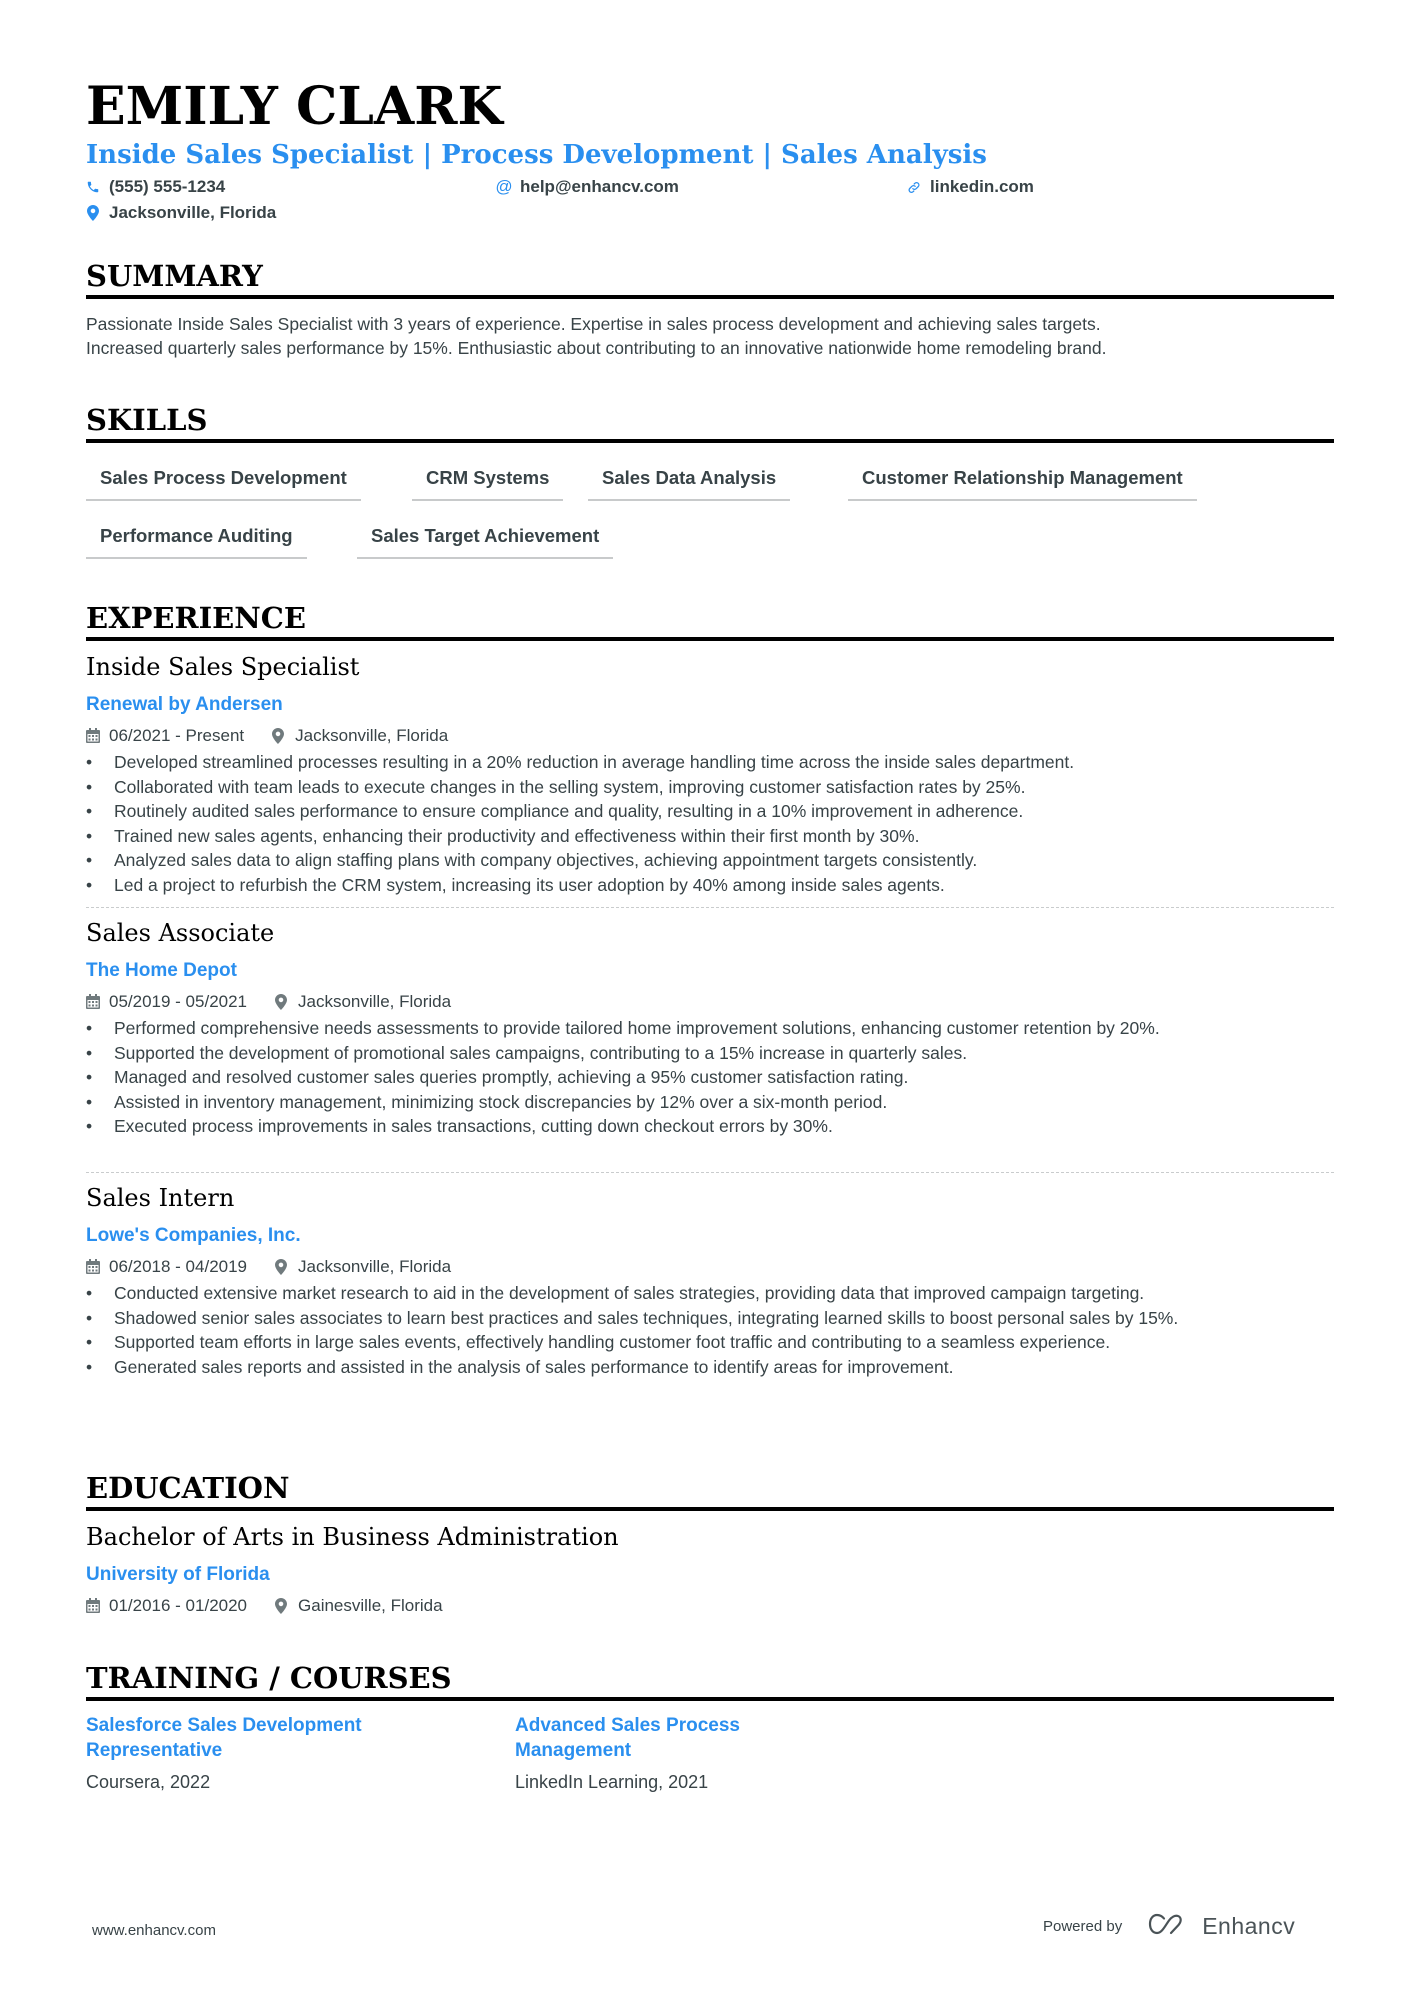 This screenshot has width=1410, height=1995. What do you see at coordinates (488, 483) in the screenshot?
I see `skill-tag: CRM Systems` at bounding box center [488, 483].